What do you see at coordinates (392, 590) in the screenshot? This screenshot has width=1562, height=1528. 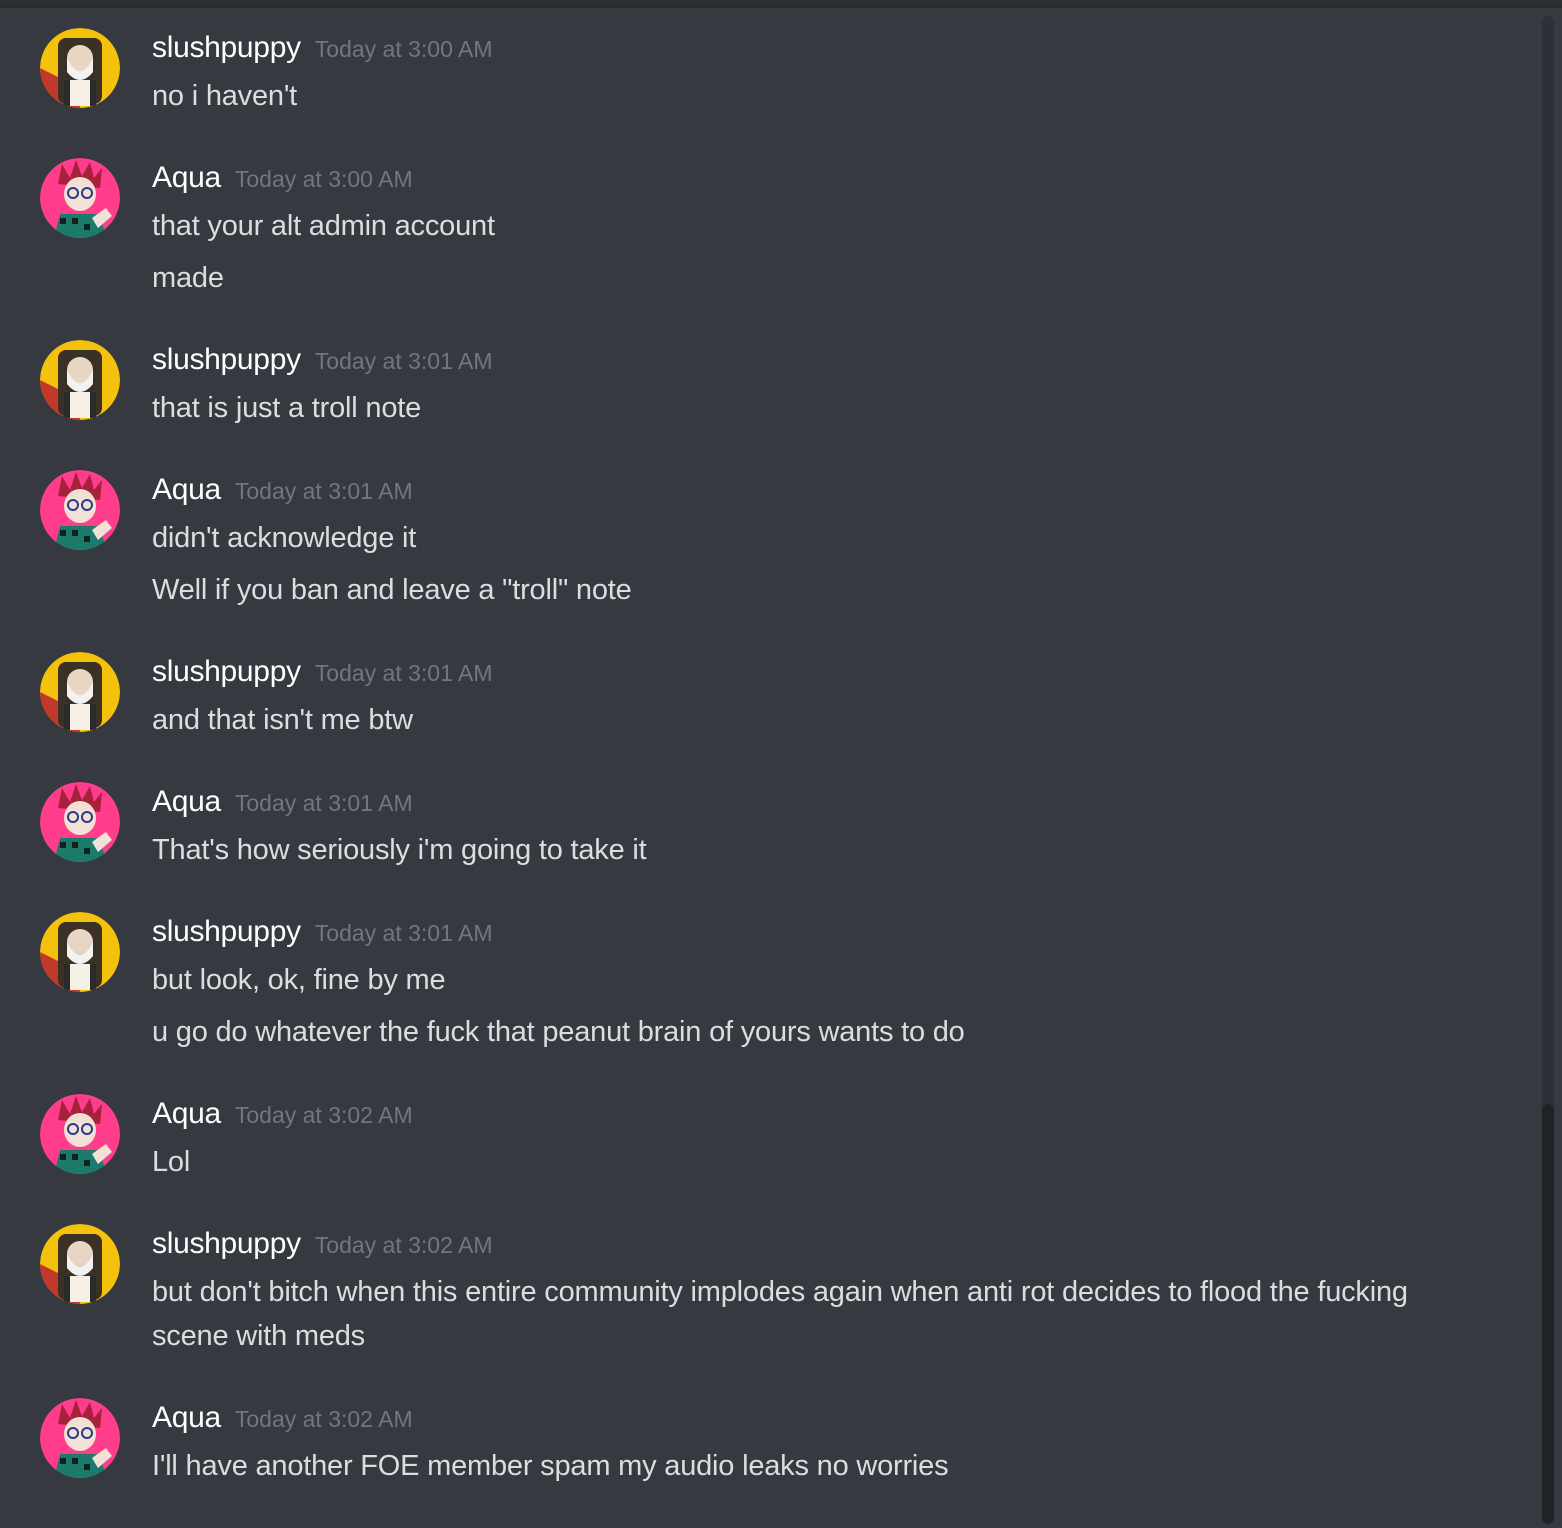 I see `message-line: Well if you ban and leave a "troll" note` at bounding box center [392, 590].